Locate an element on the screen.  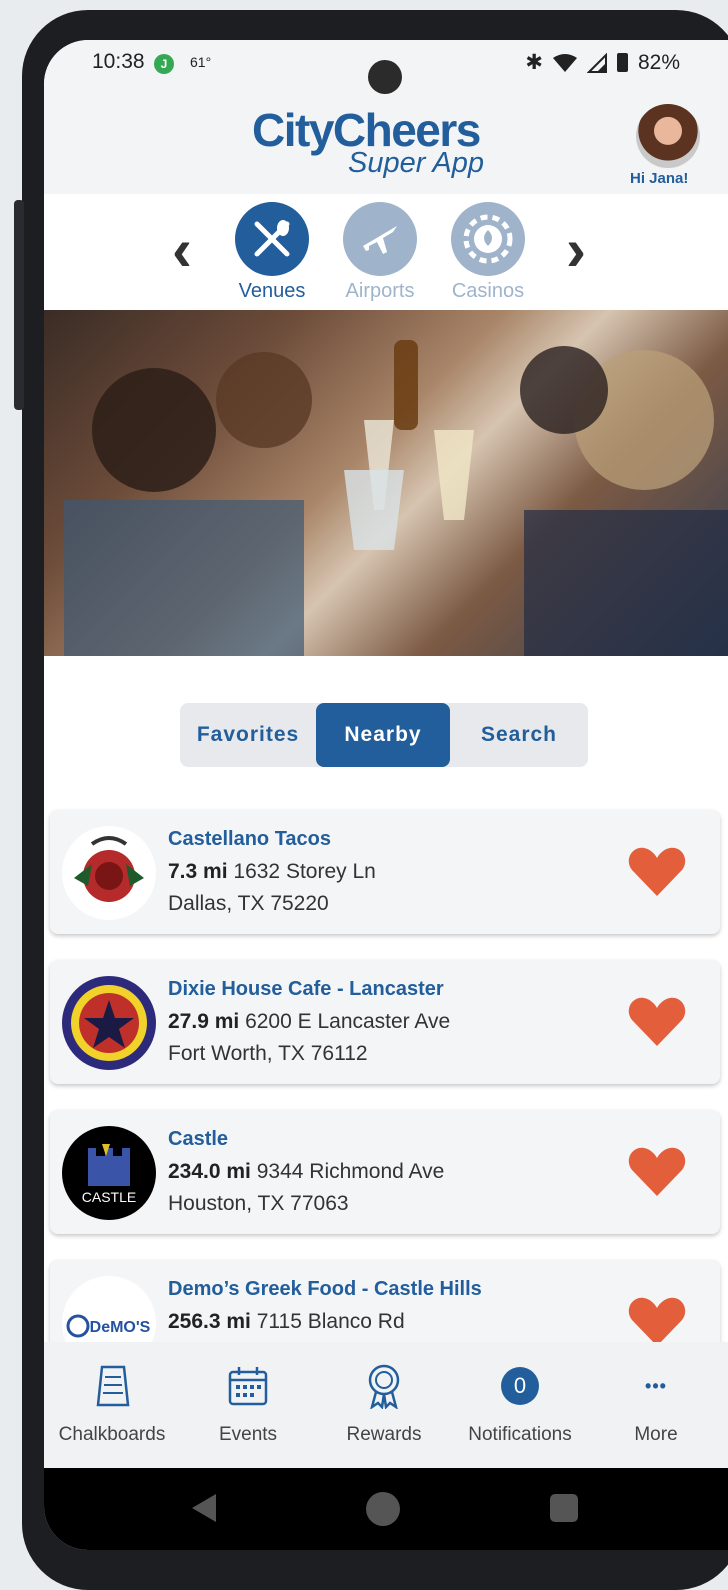
recents-square-icon is located at coordinates (564, 1508).